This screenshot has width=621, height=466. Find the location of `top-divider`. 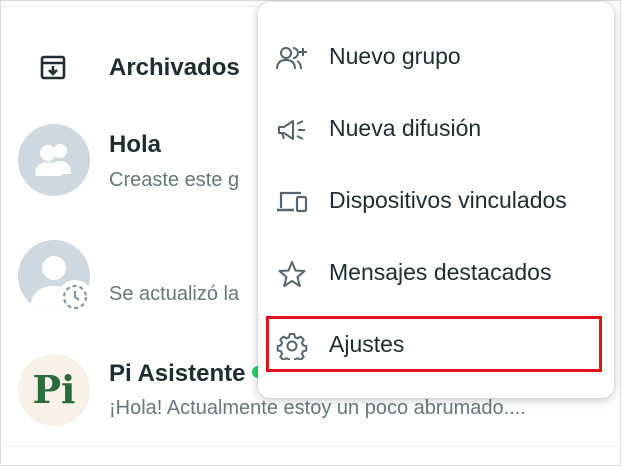

top-divider is located at coordinates (130, 3).